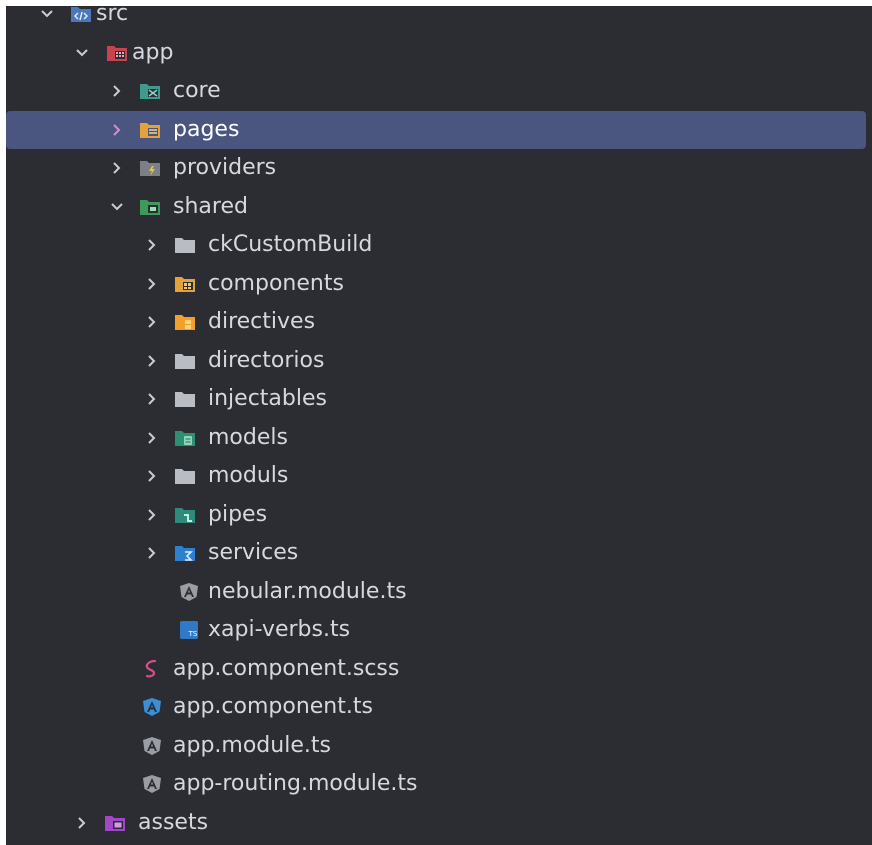  I want to click on tree-item-label: pipes, so click(238, 514).